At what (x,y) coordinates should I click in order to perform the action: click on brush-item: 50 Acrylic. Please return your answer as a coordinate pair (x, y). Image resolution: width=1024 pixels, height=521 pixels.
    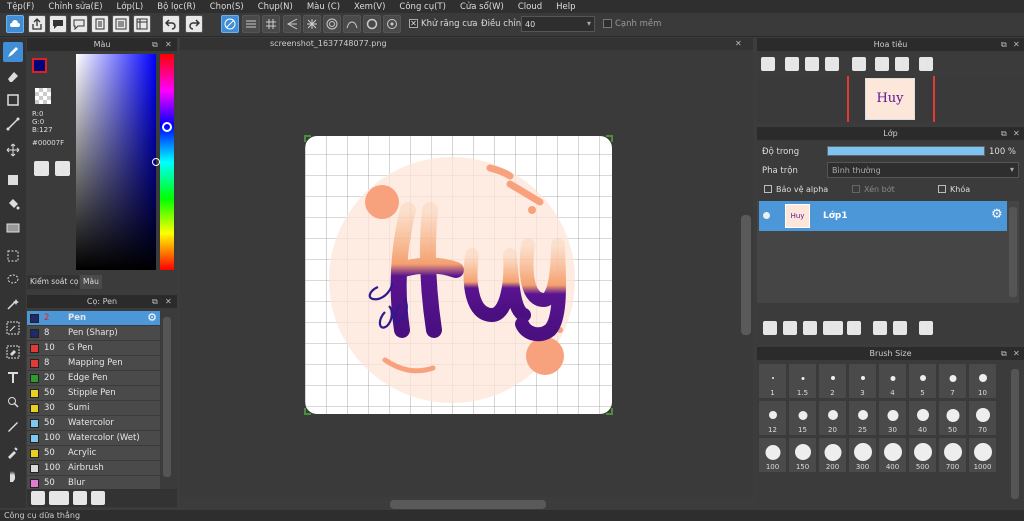
    Looking at the image, I should click on (93, 453).